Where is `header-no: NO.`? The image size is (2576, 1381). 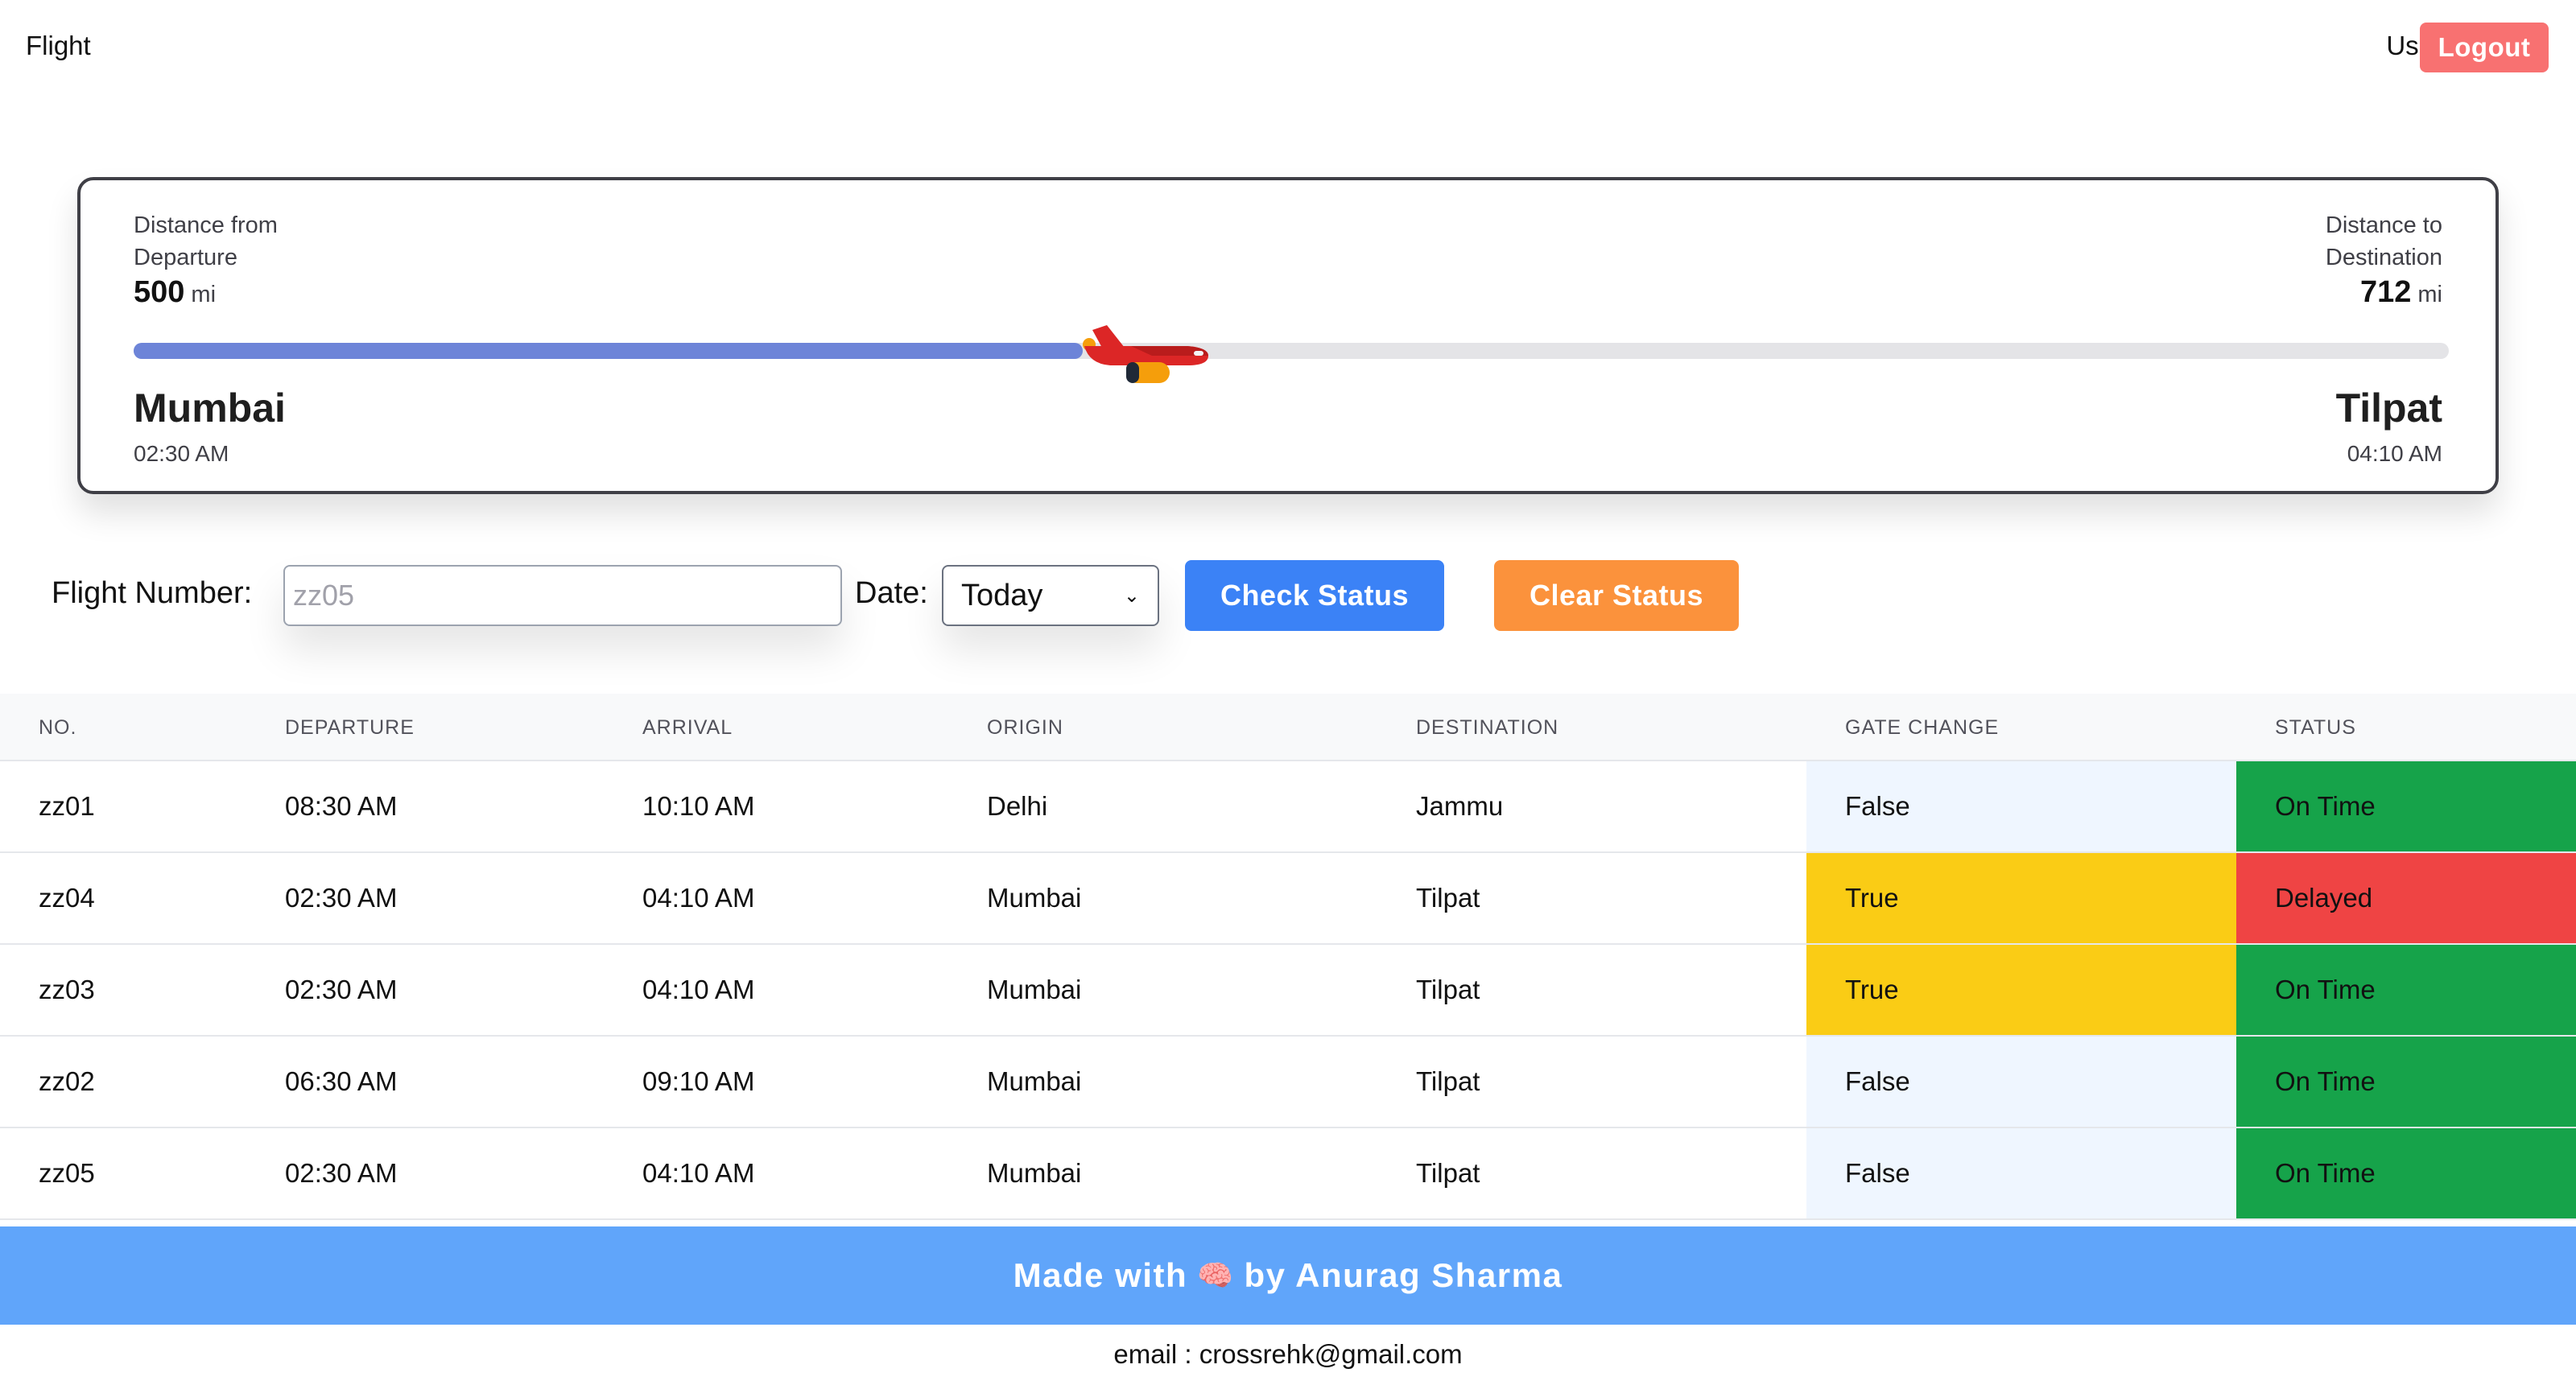 header-no: NO. is located at coordinates (58, 727).